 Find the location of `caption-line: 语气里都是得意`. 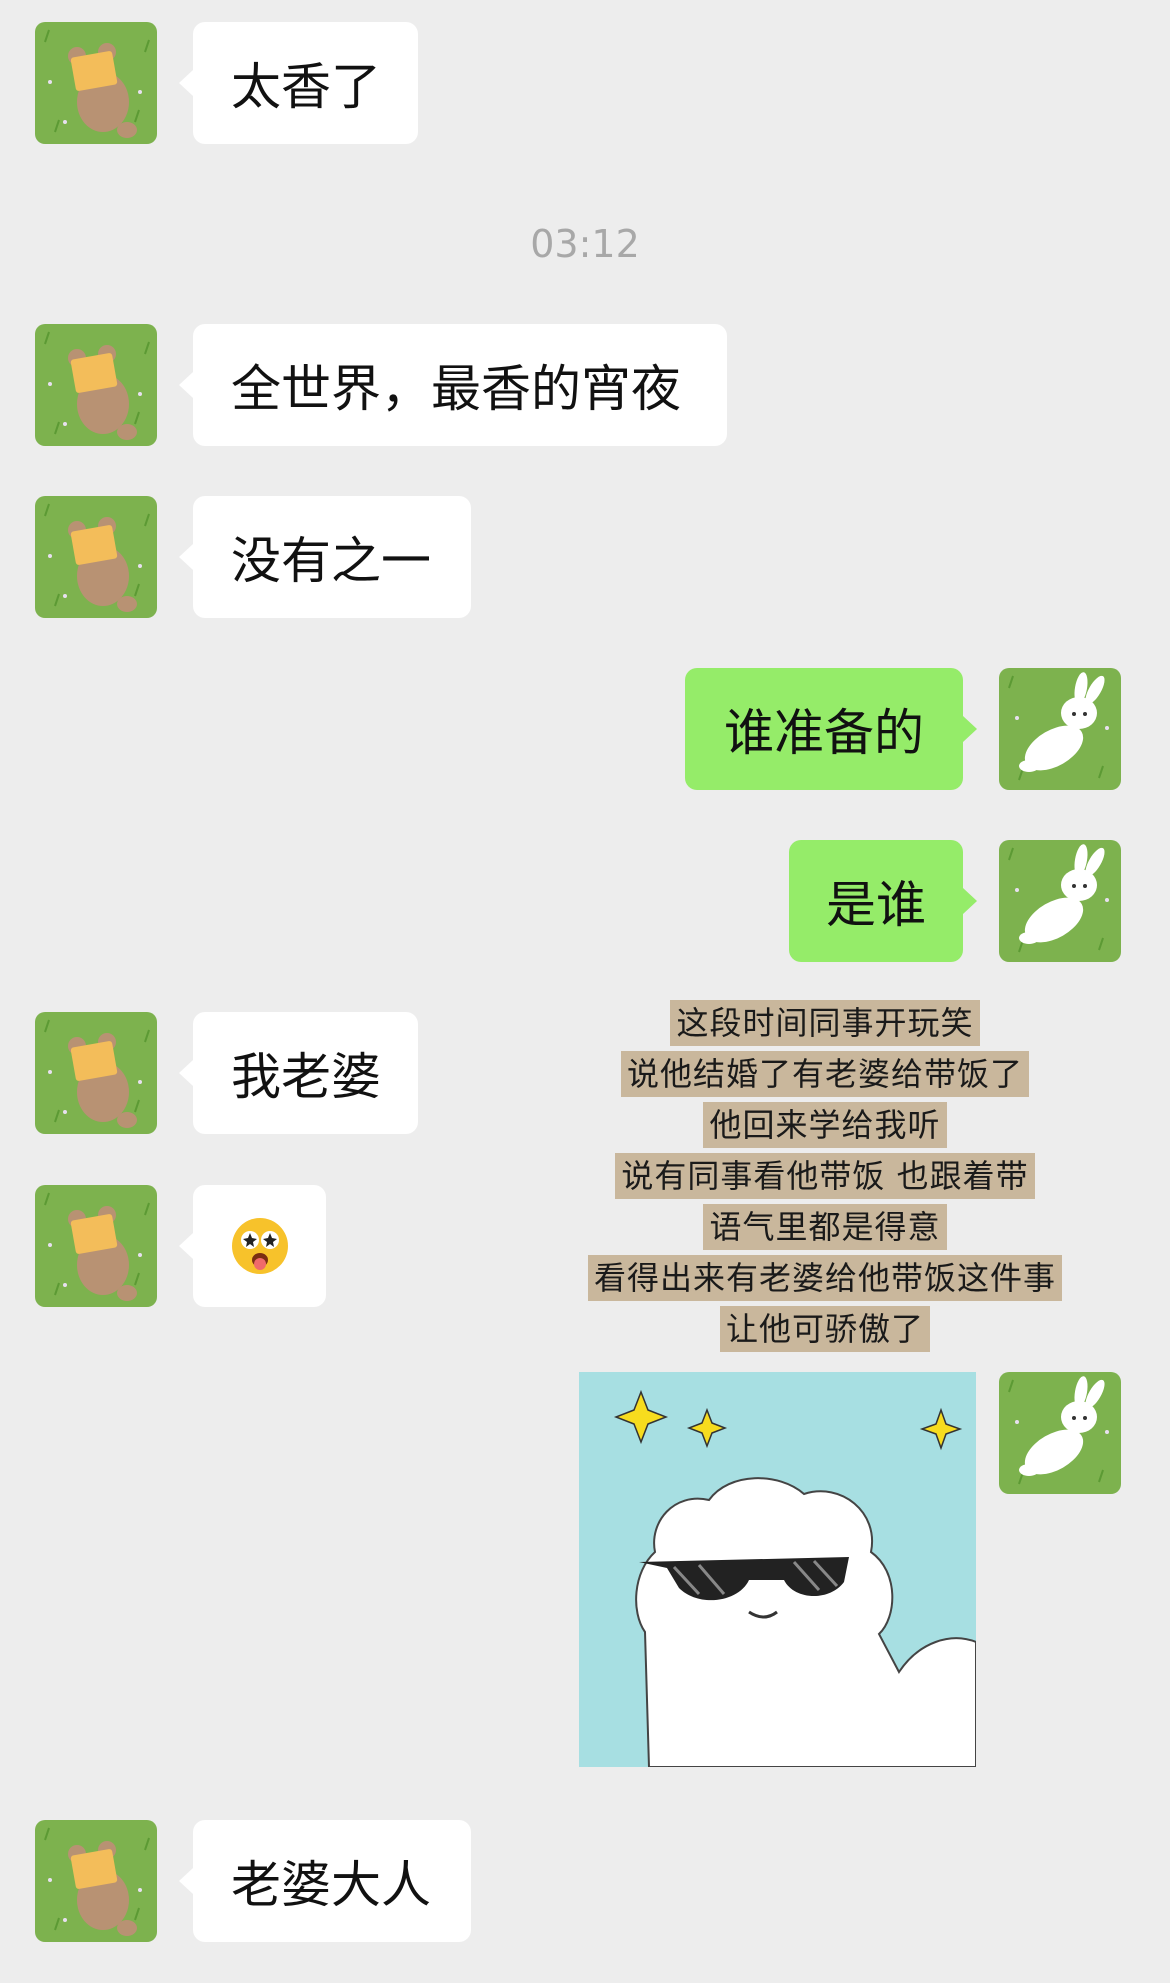

caption-line: 语气里都是得意 is located at coordinates (825, 1227).